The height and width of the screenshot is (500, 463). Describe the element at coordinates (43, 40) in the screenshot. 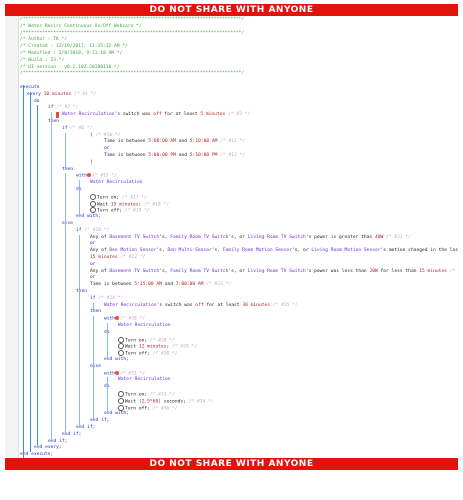

I see `code-line: /* Author : TK */` at that location.